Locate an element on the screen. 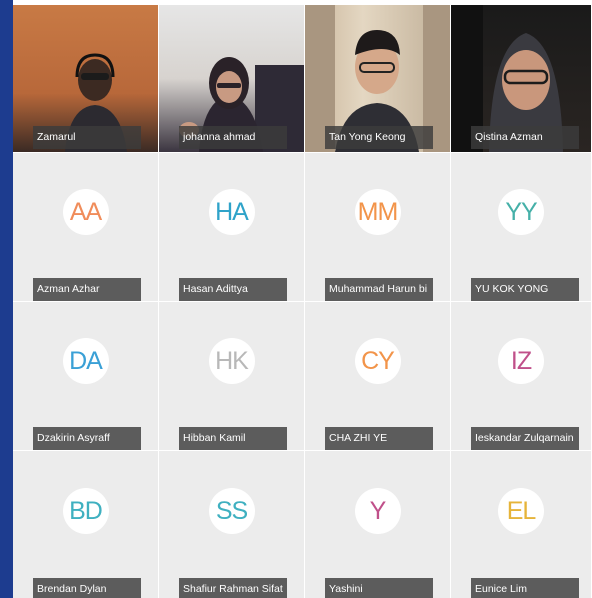  participant-name-label: Ieskandar Zulqarnain is located at coordinates (525, 438).